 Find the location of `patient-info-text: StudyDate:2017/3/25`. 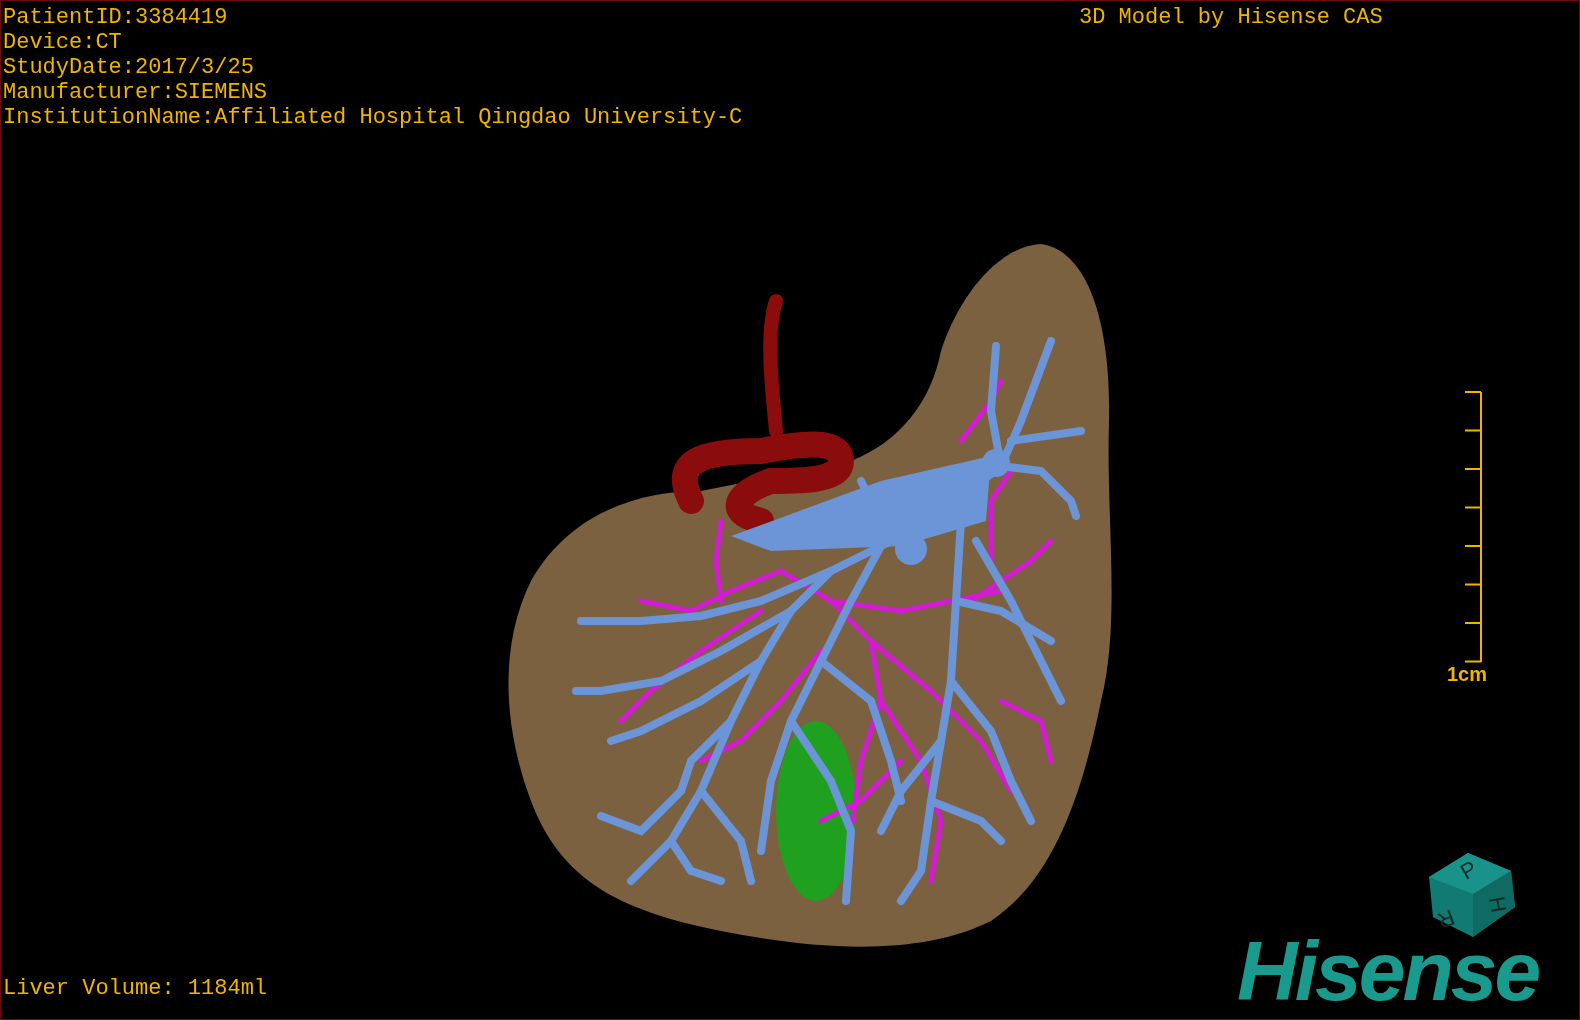

patient-info-text: StudyDate:2017/3/25 is located at coordinates (129, 67).